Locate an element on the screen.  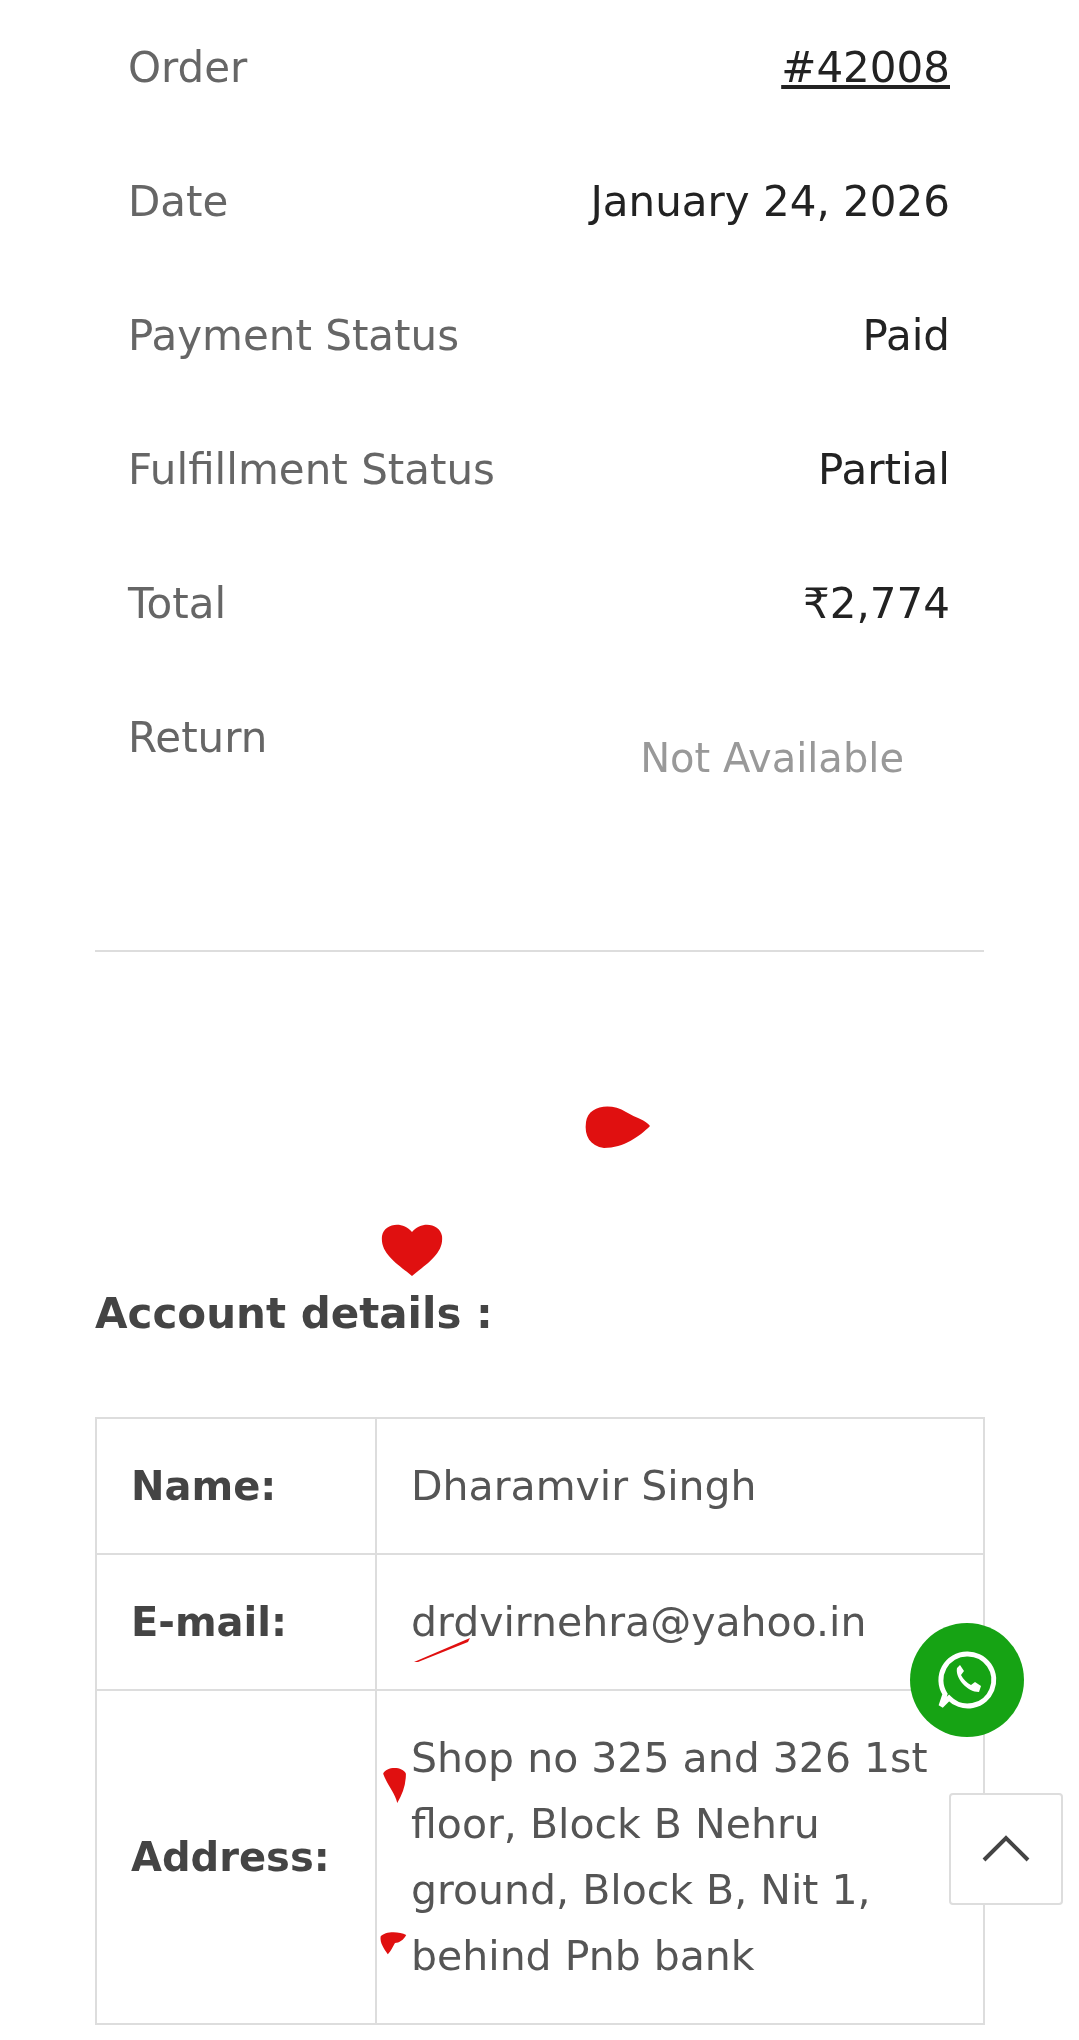
table-cell: Dharamvir Singh is located at coordinates (680, 1486).